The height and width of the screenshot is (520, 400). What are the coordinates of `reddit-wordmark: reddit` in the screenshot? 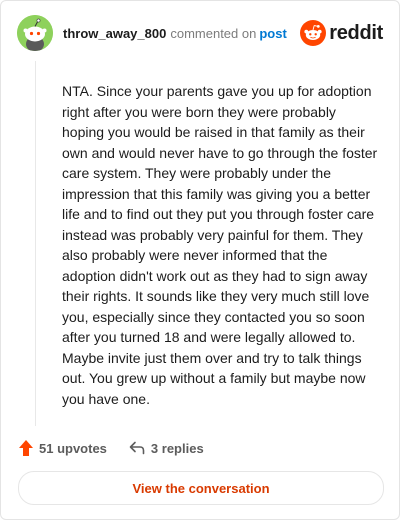 It's located at (356, 32).